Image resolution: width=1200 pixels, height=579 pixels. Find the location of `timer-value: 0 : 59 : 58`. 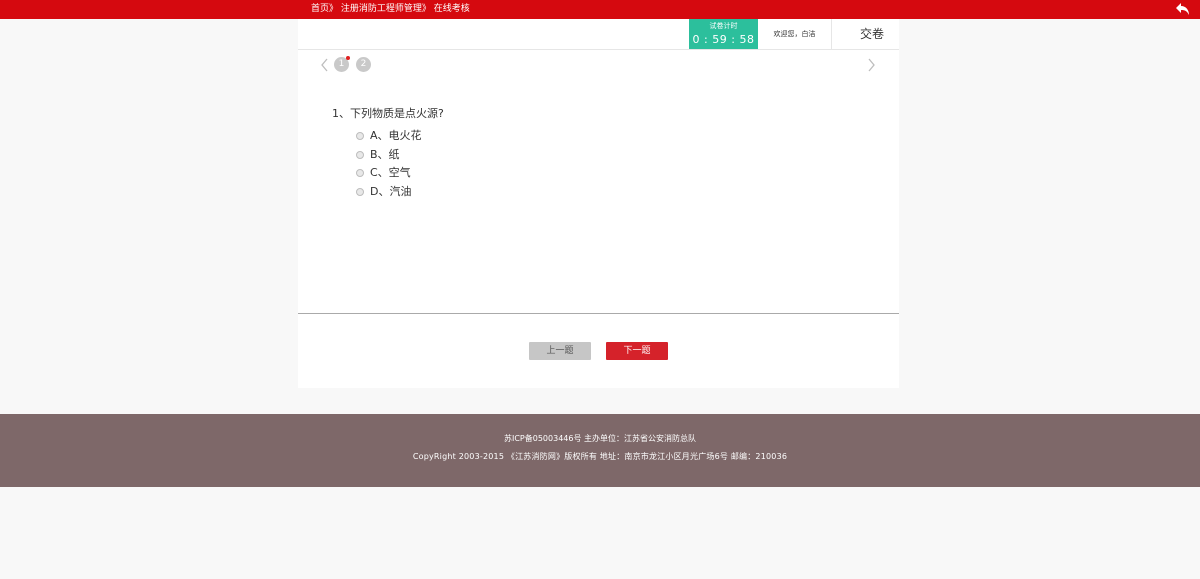

timer-value: 0 : 59 : 58 is located at coordinates (723, 39).